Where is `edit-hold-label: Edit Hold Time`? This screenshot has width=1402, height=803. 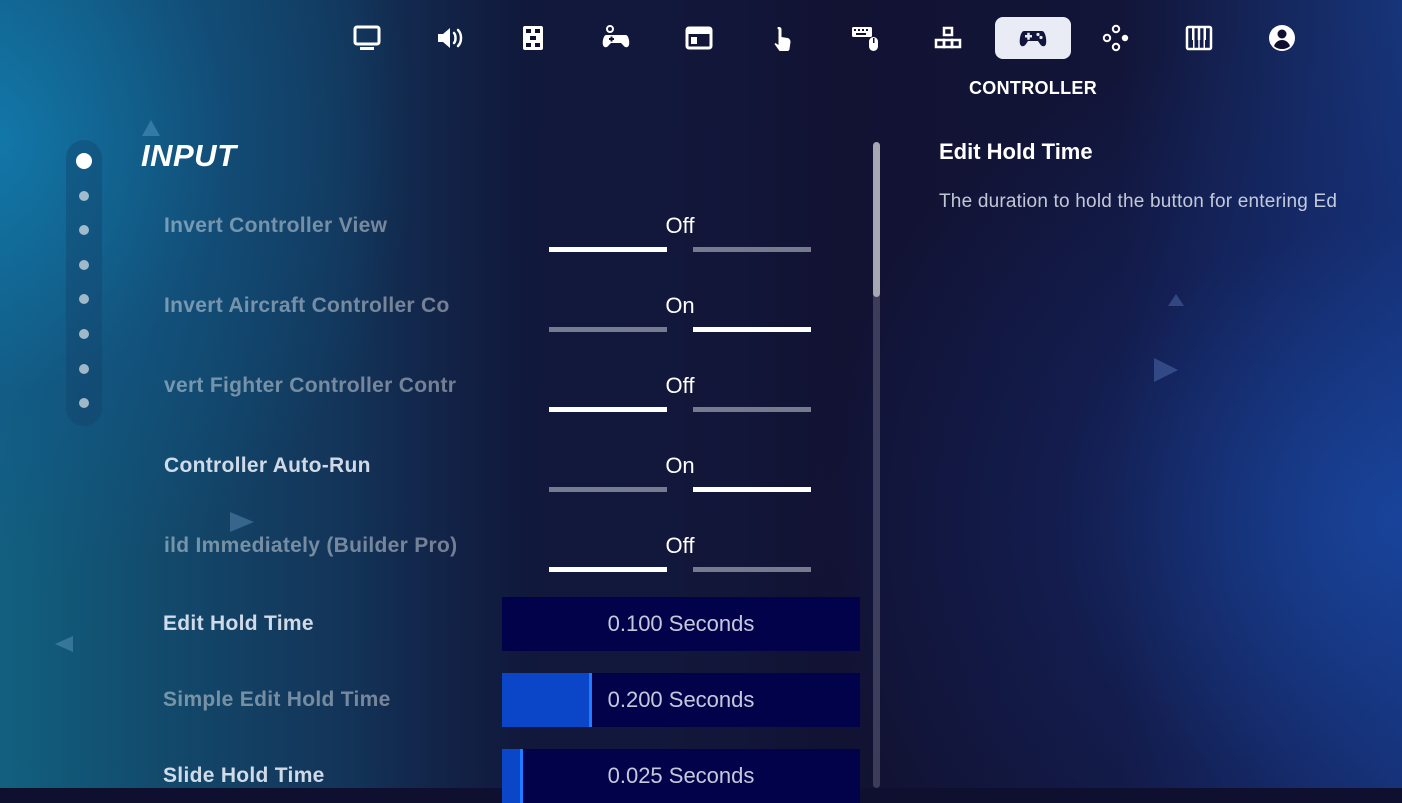 edit-hold-label: Edit Hold Time is located at coordinates (238, 623).